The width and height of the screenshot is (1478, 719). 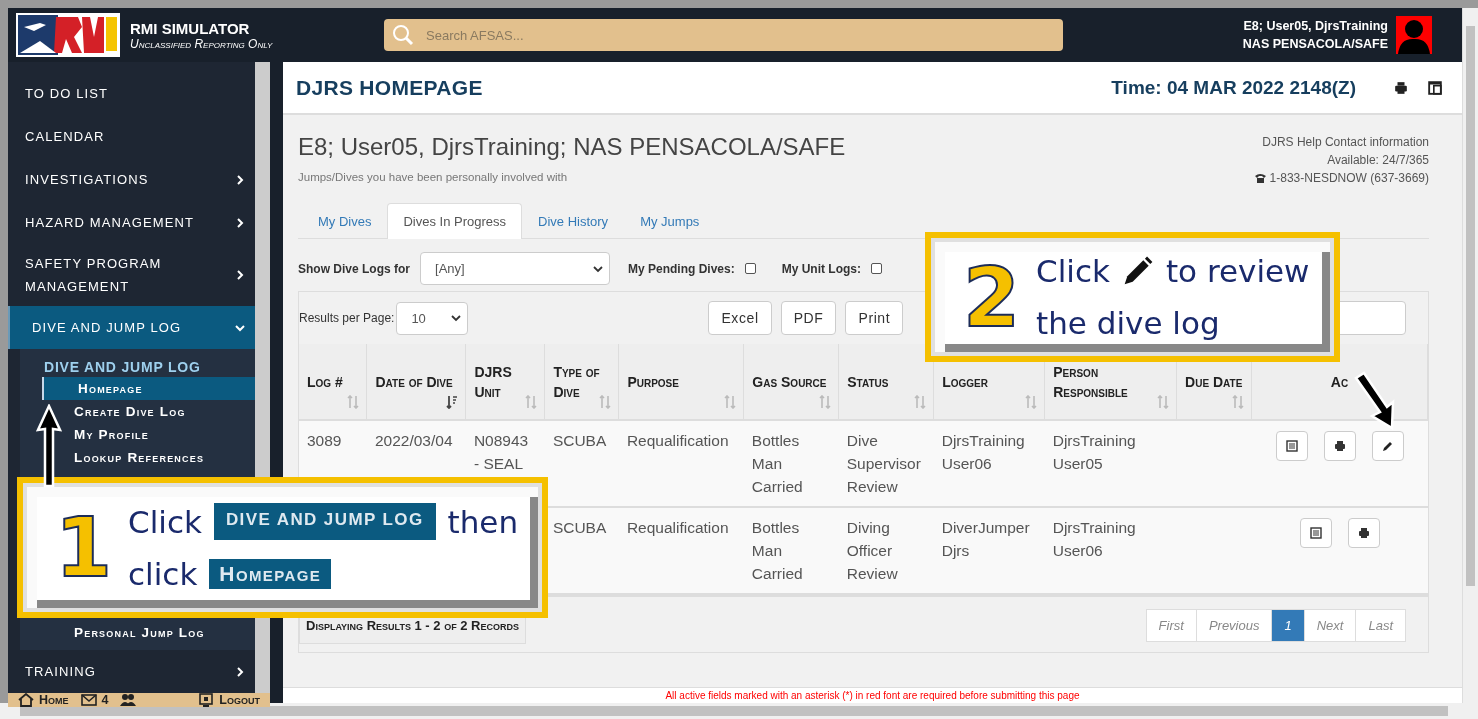 What do you see at coordinates (872, 550) in the screenshot?
I see `table-cell: Diving Officer Review` at bounding box center [872, 550].